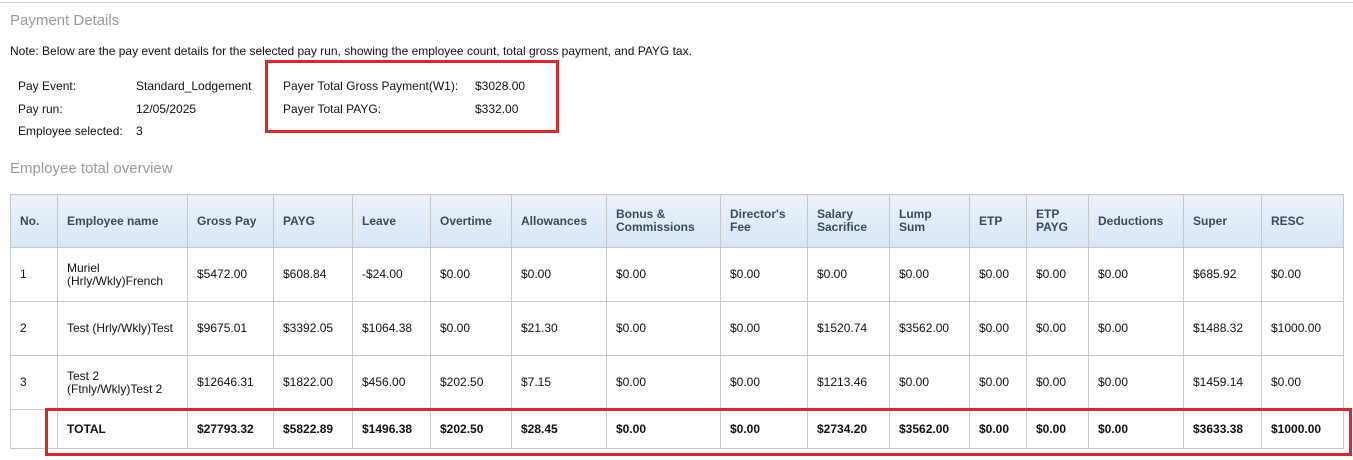  I want to click on table-cell: $5472.00, so click(230, 274).